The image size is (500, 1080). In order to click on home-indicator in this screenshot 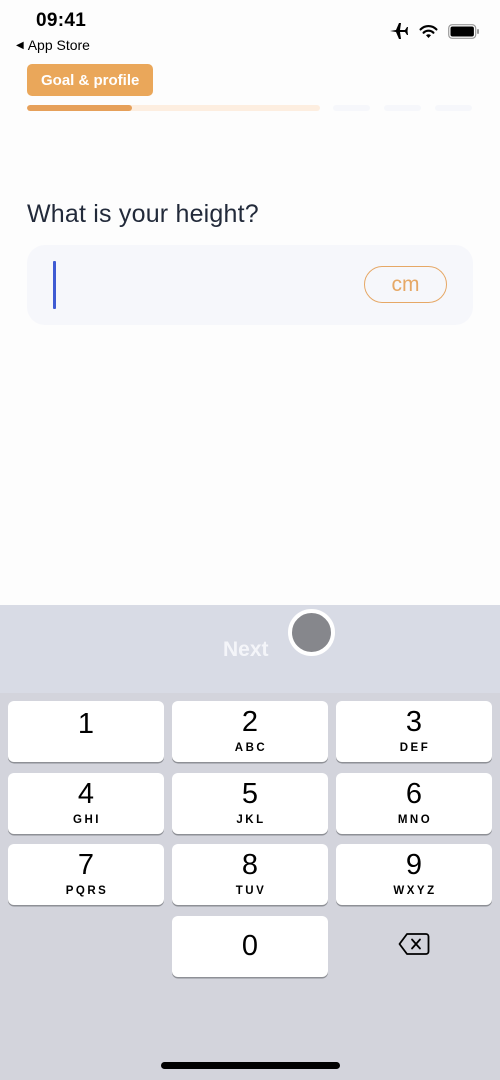, I will do `click(250, 1065)`.